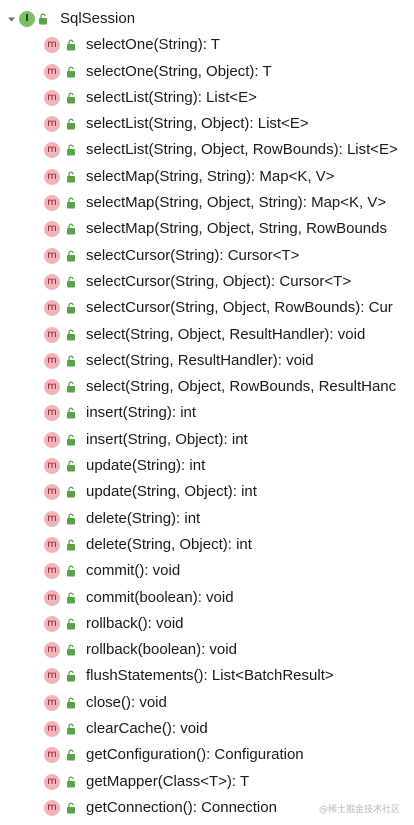  What do you see at coordinates (141, 413) in the screenshot?
I see `method-signature: insert(String): int` at bounding box center [141, 413].